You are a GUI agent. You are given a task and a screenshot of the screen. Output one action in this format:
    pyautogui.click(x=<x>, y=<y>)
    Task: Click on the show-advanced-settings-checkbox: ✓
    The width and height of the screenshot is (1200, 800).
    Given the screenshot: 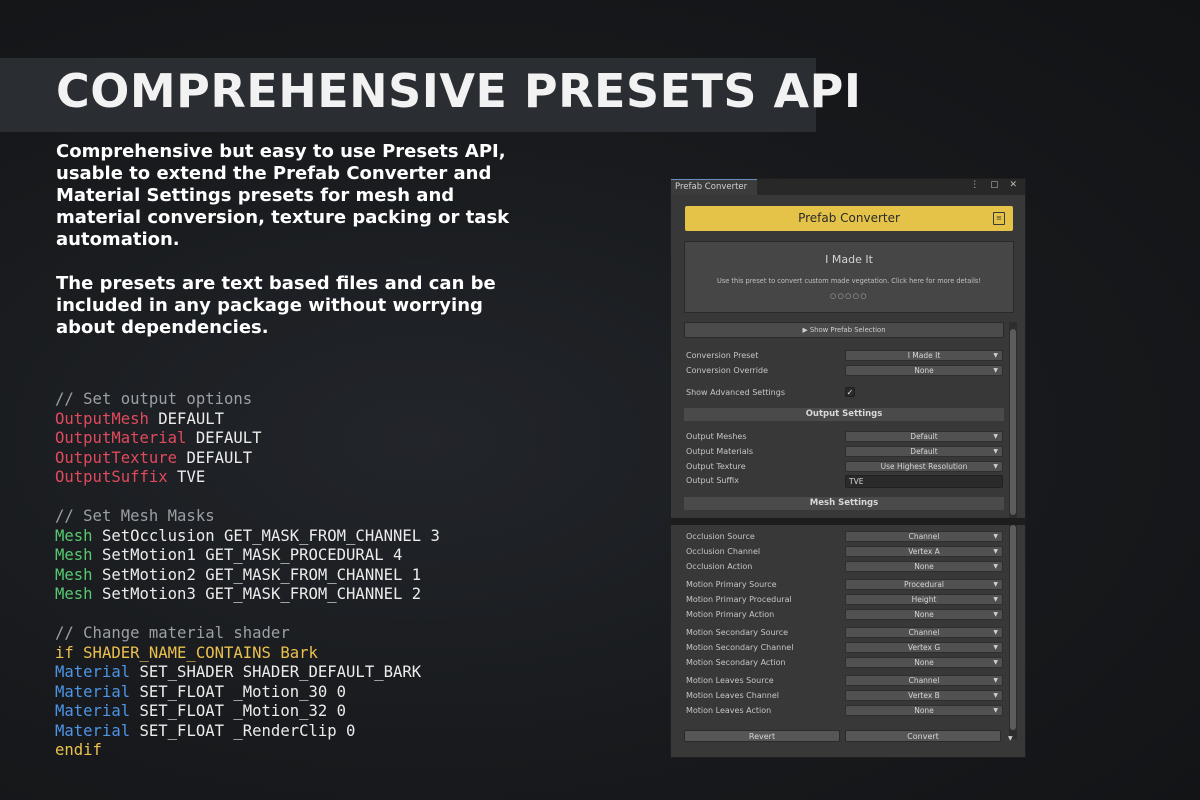 What is the action you would take?
    pyautogui.click(x=850, y=392)
    